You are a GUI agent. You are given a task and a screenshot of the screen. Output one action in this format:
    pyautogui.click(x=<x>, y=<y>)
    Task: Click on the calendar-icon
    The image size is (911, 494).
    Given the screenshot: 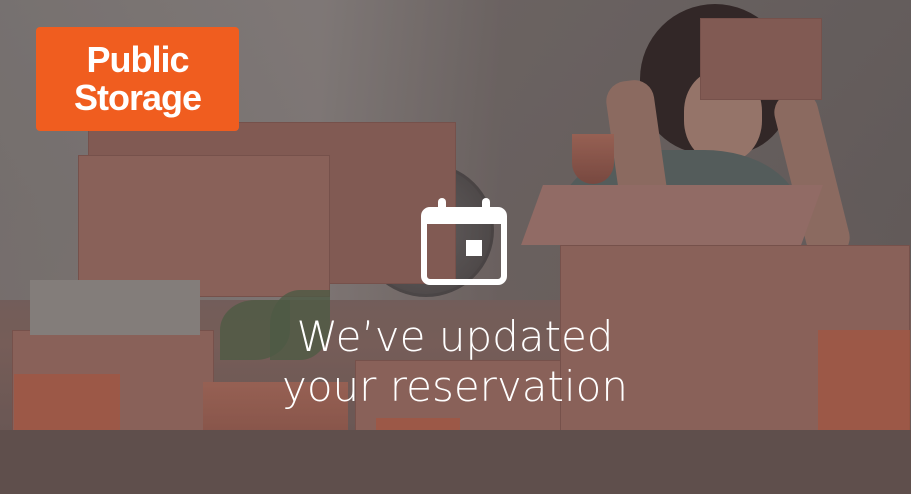 What is the action you would take?
    pyautogui.click(x=464, y=242)
    